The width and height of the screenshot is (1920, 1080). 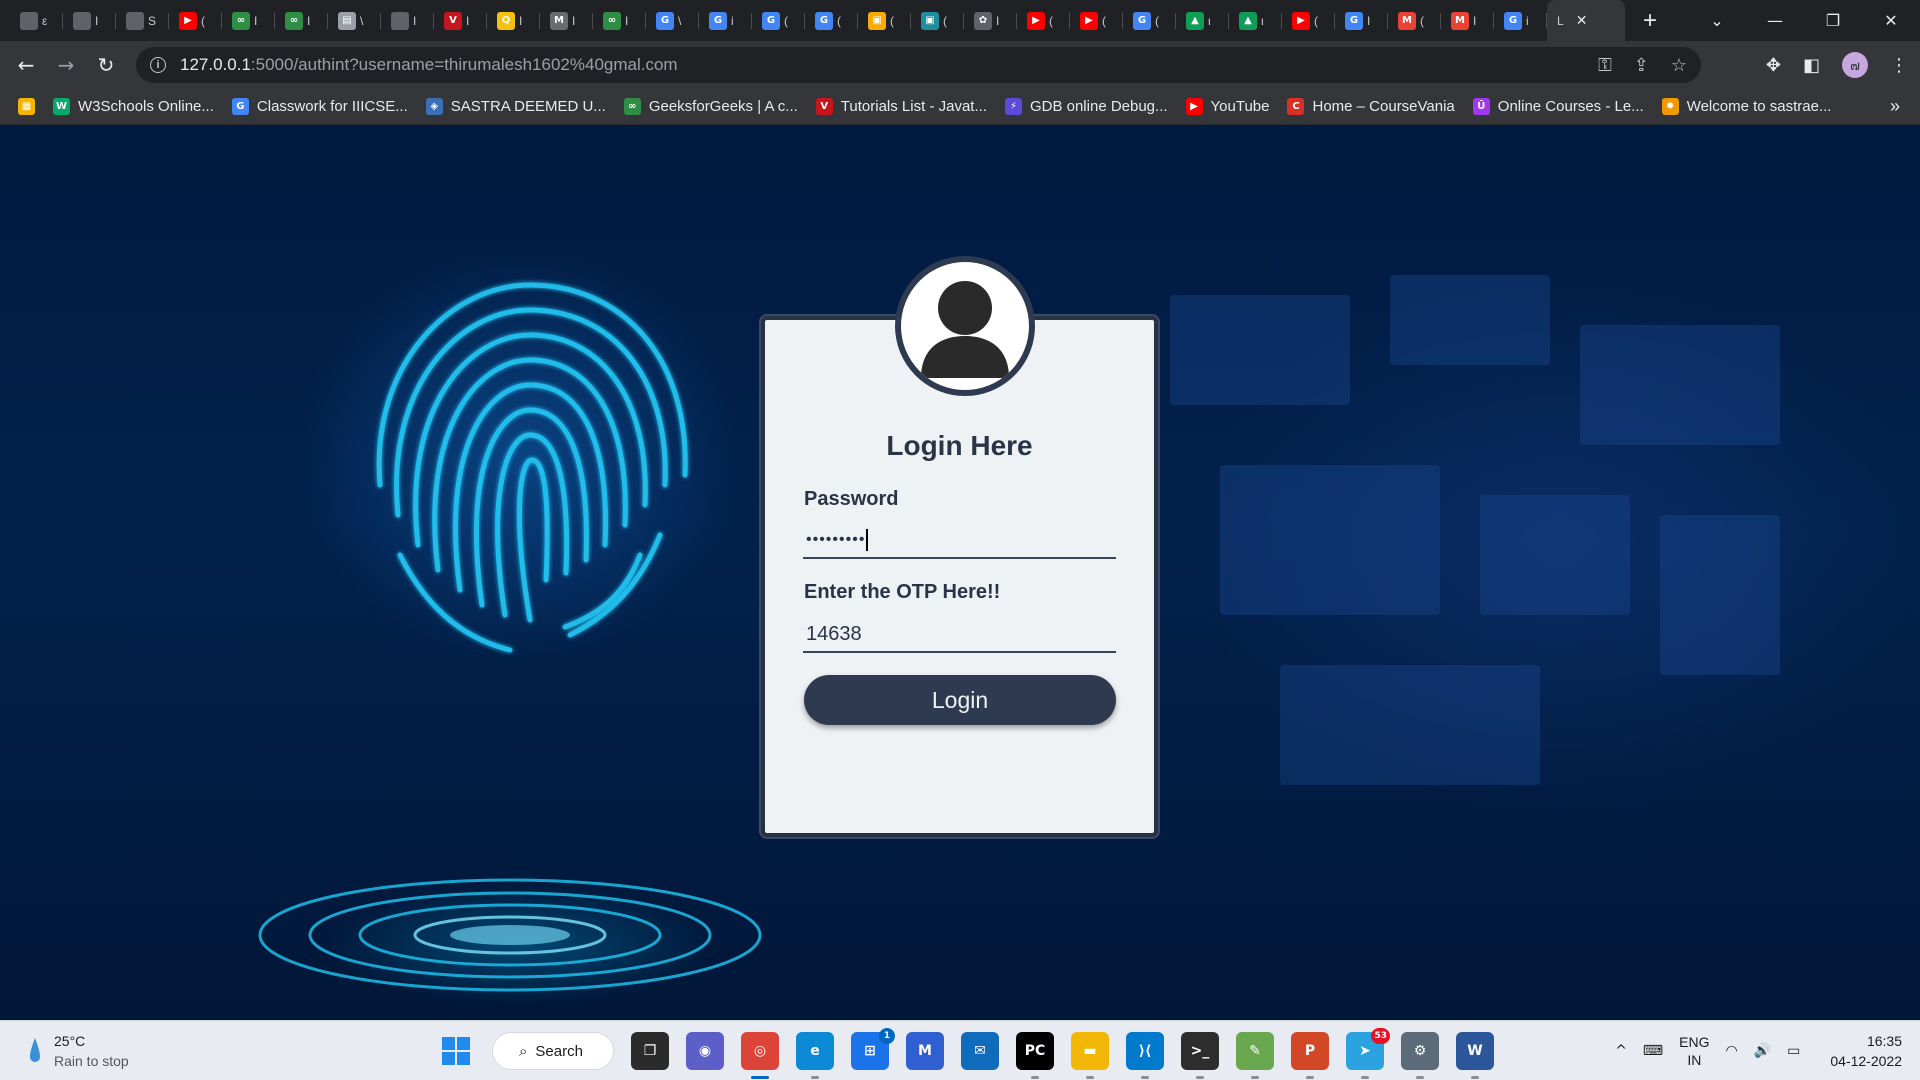 What do you see at coordinates (456, 1051) in the screenshot?
I see `windows-start-icon` at bounding box center [456, 1051].